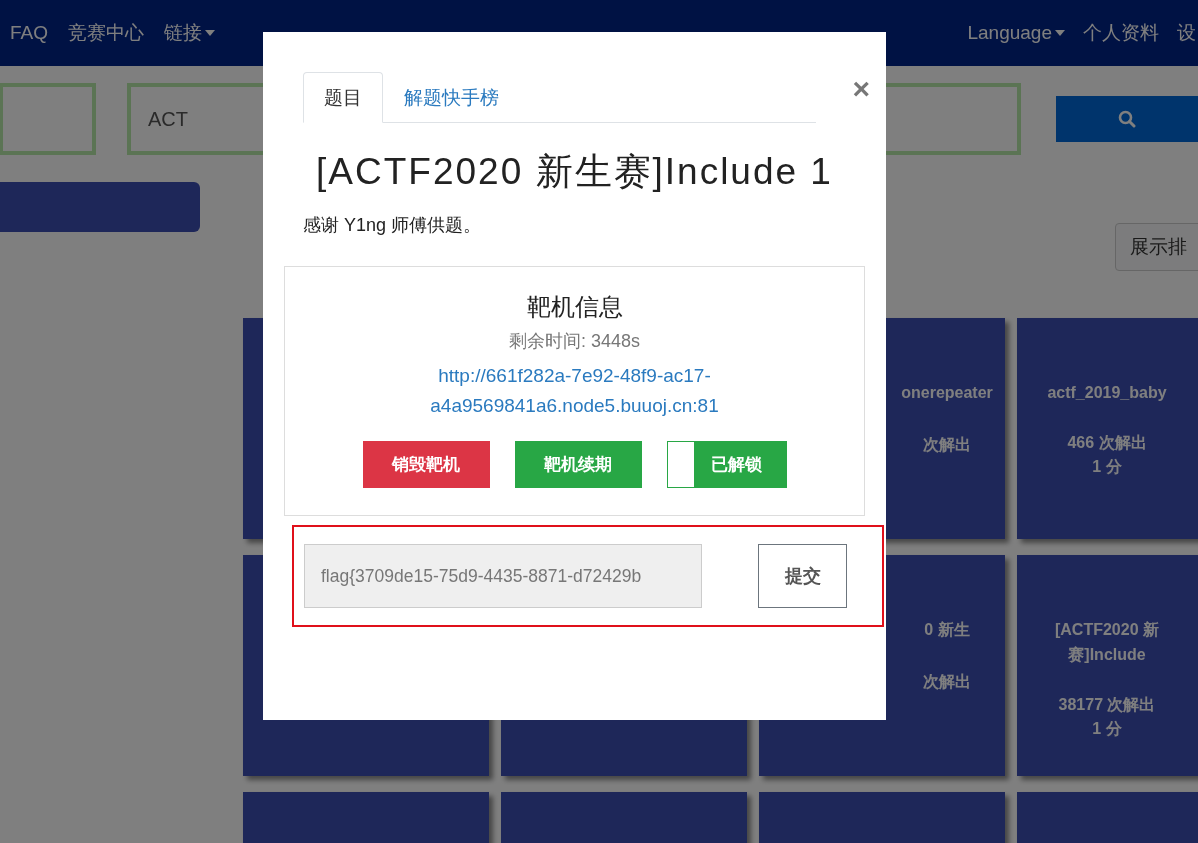 The height and width of the screenshot is (843, 1198). I want to click on card-title: onerepeater, so click(947, 393).